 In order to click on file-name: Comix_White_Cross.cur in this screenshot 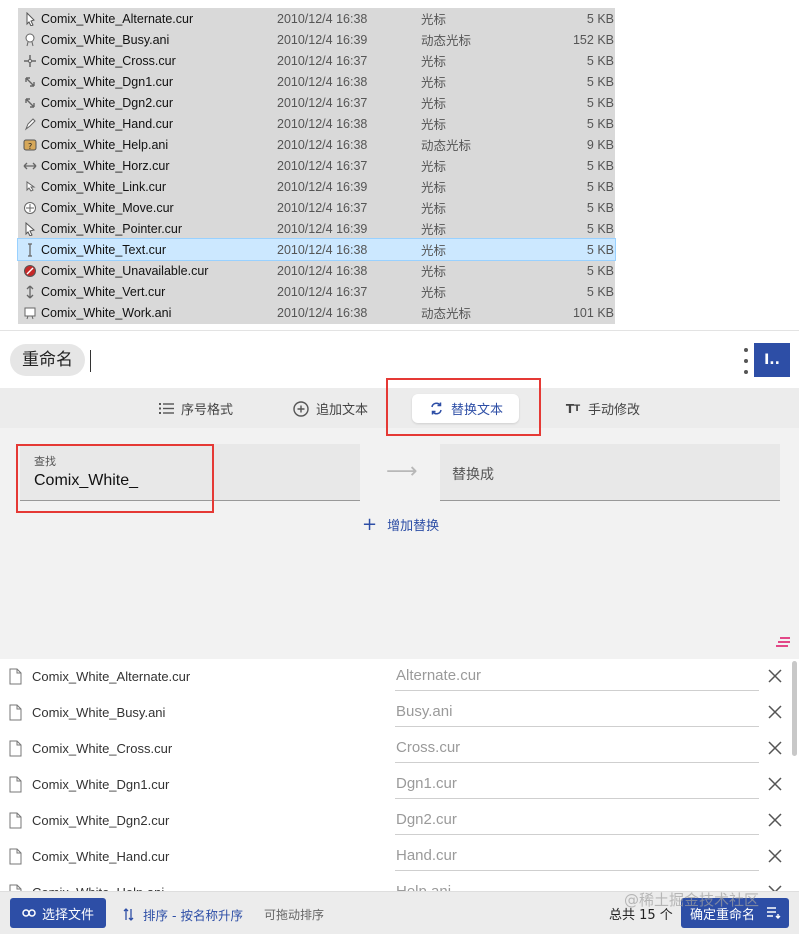, I will do `click(108, 60)`.